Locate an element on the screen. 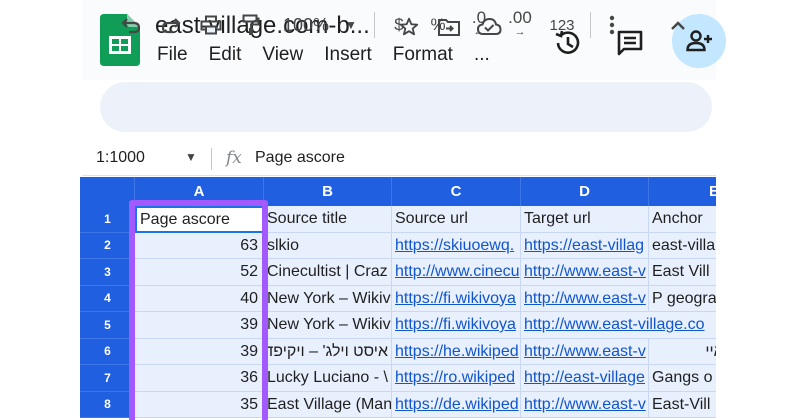  cell-b2: slkio is located at coordinates (328, 245).